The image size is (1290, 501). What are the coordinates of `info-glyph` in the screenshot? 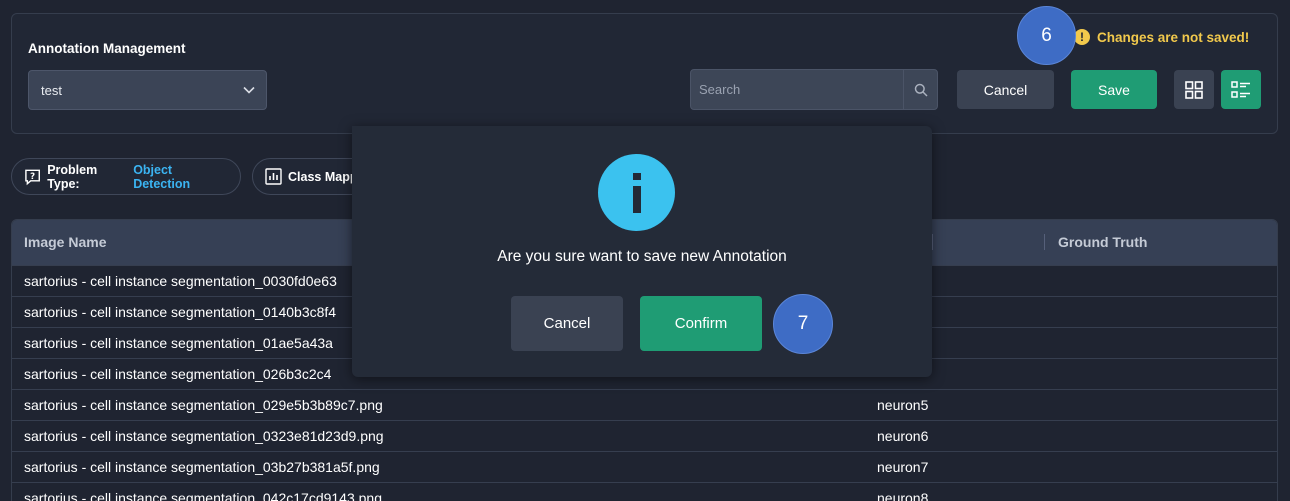 It's located at (636, 192).